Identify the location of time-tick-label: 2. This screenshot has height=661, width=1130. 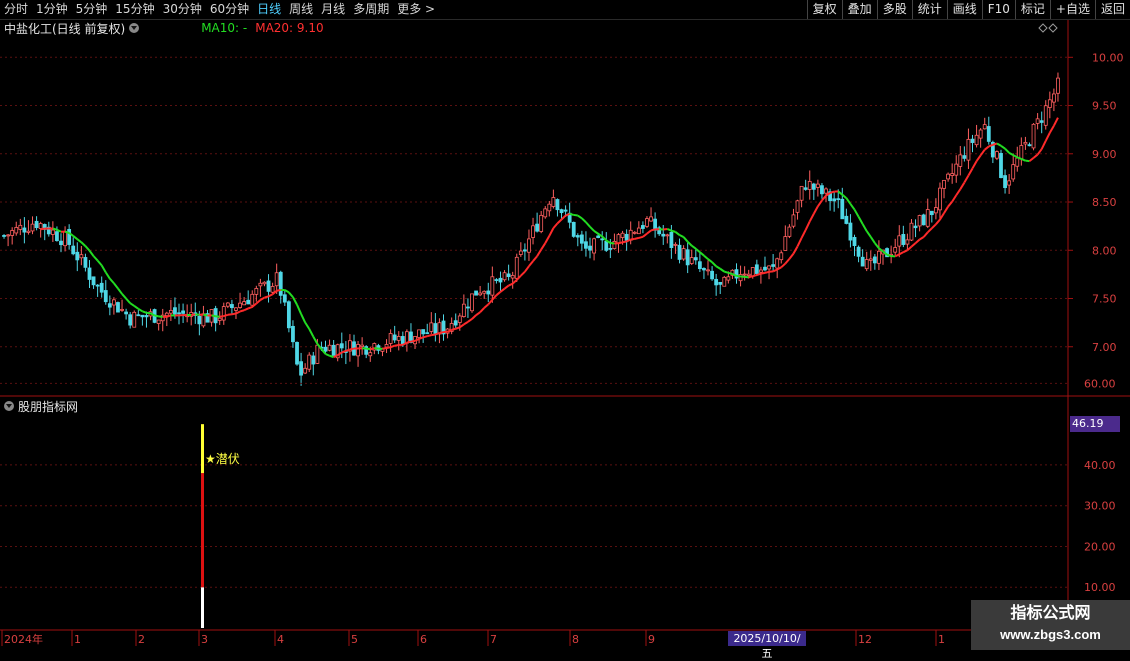
(141, 639).